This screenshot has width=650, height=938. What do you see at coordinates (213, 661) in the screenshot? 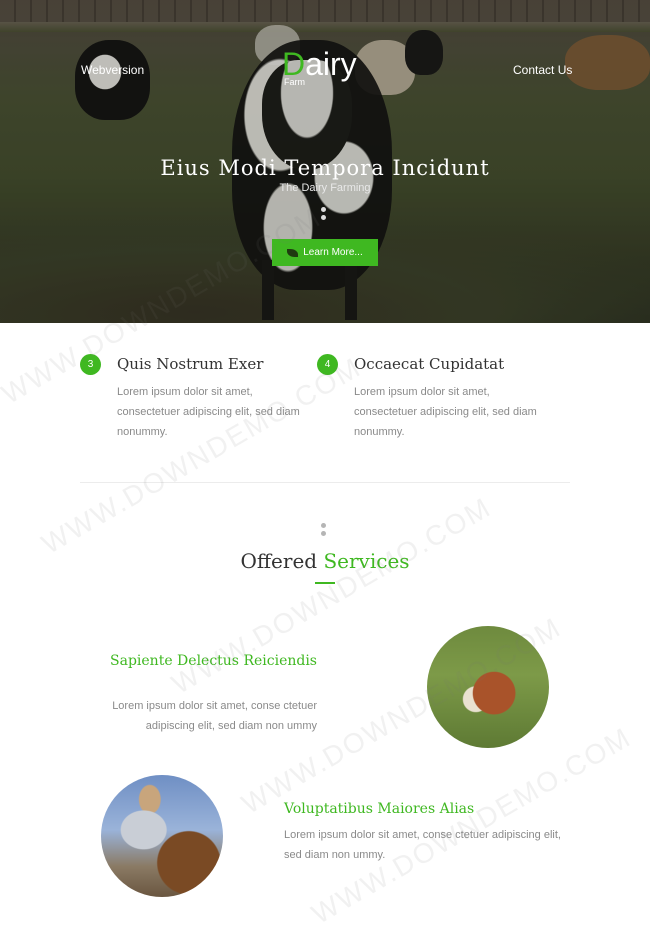
I see `service-title: Sapiente Delectus Reiciendis` at bounding box center [213, 661].